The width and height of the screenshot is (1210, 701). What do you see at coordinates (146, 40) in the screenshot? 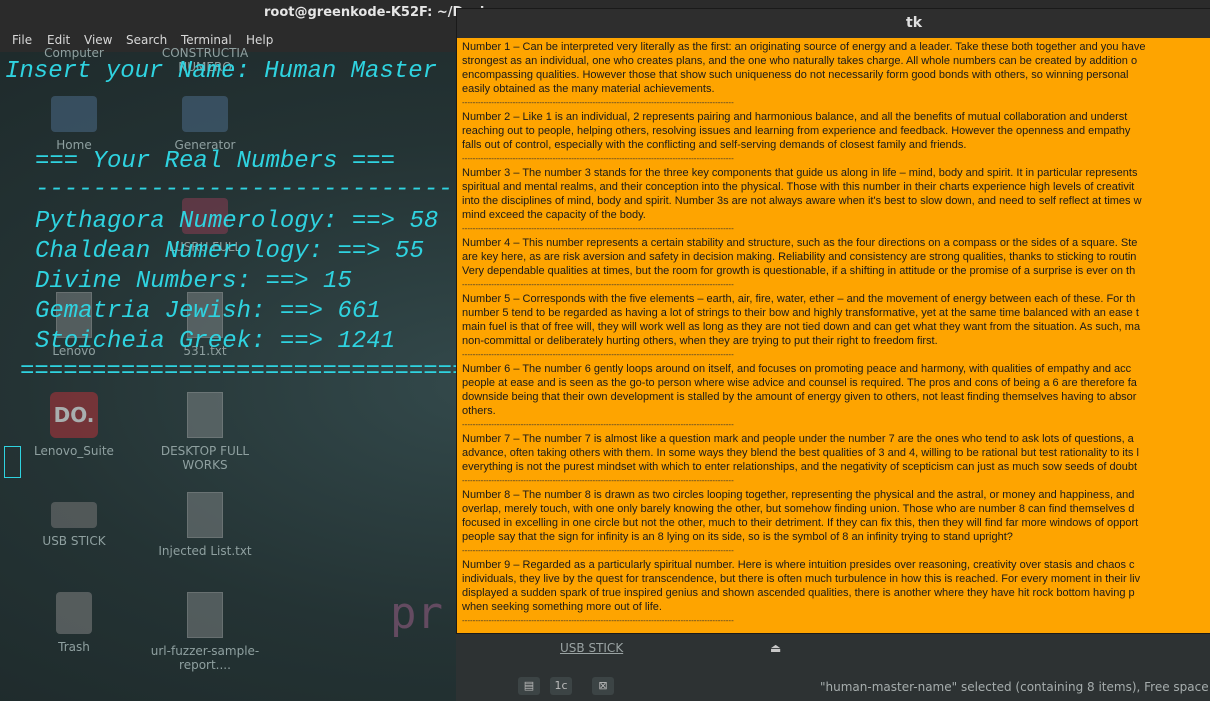
I see `menu-search: Search` at bounding box center [146, 40].